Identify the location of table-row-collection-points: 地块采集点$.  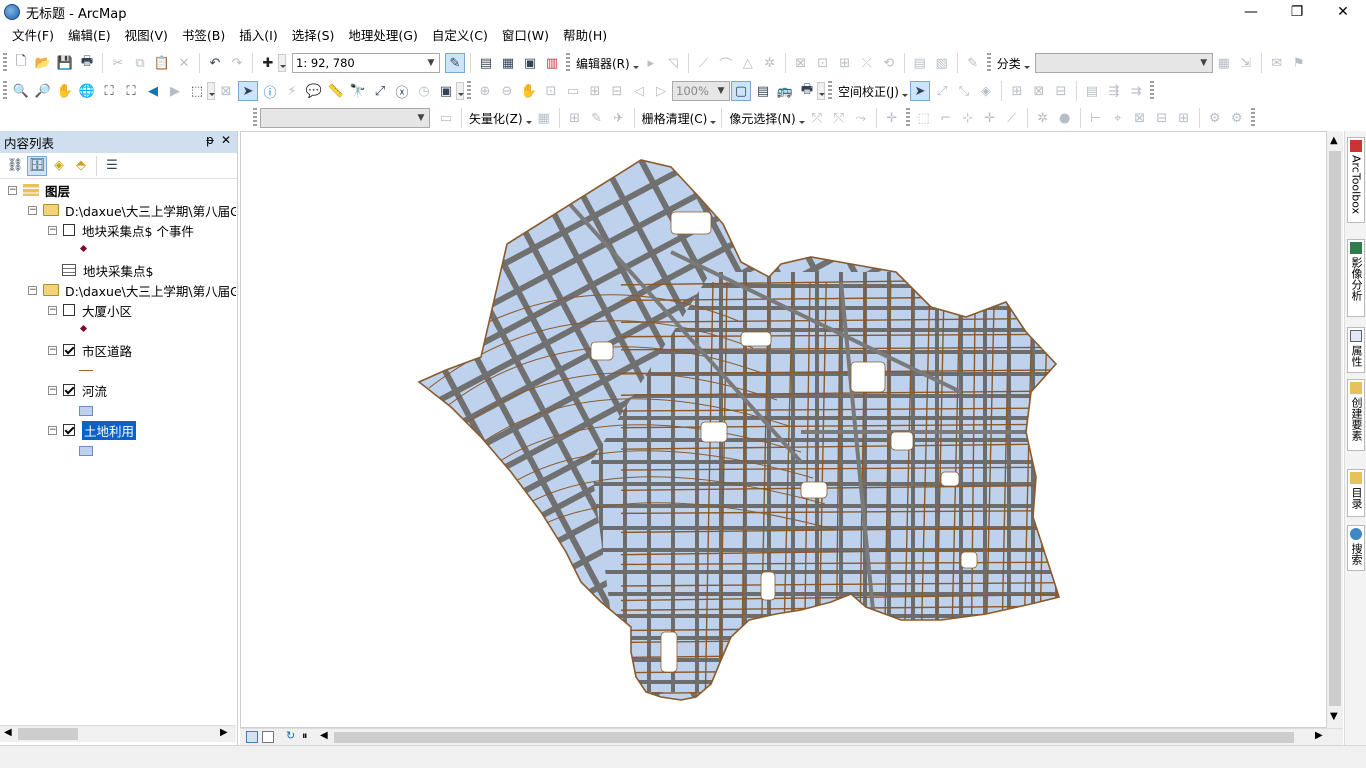
(107, 270).